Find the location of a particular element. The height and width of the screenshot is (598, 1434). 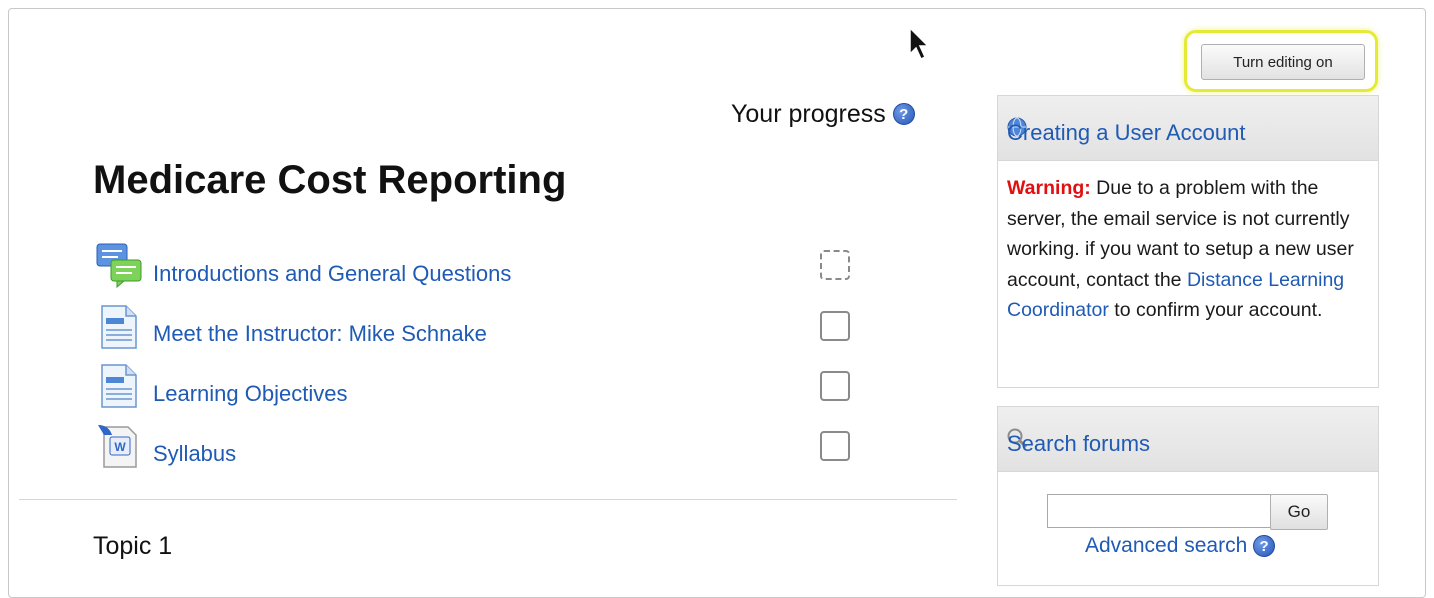

course-title: Medicare Cost Reporting is located at coordinates (330, 180).